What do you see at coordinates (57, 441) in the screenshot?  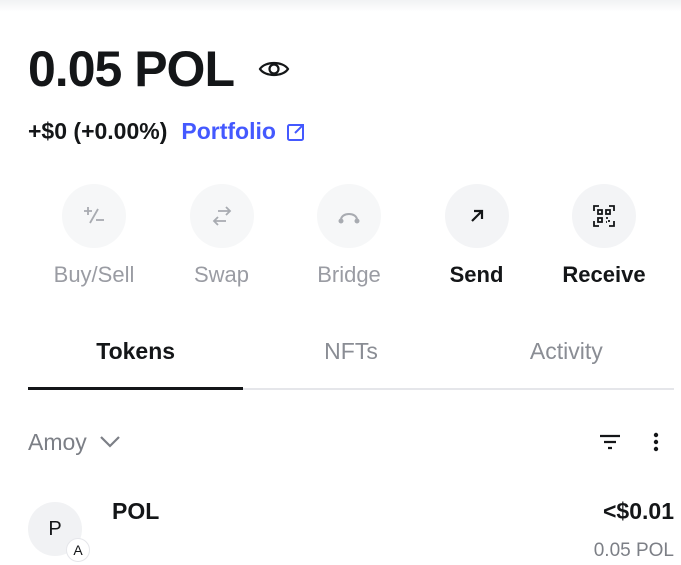 I see `network-label: Amoy` at bounding box center [57, 441].